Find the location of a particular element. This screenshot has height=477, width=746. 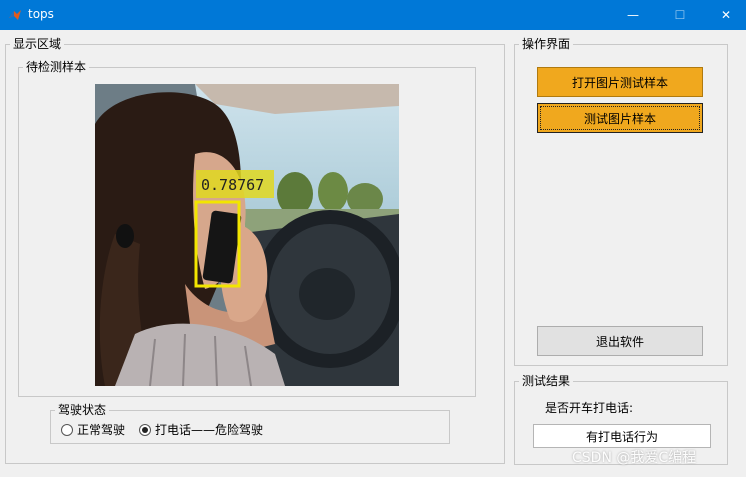

radio-unchecked-icon is located at coordinates (67, 429).